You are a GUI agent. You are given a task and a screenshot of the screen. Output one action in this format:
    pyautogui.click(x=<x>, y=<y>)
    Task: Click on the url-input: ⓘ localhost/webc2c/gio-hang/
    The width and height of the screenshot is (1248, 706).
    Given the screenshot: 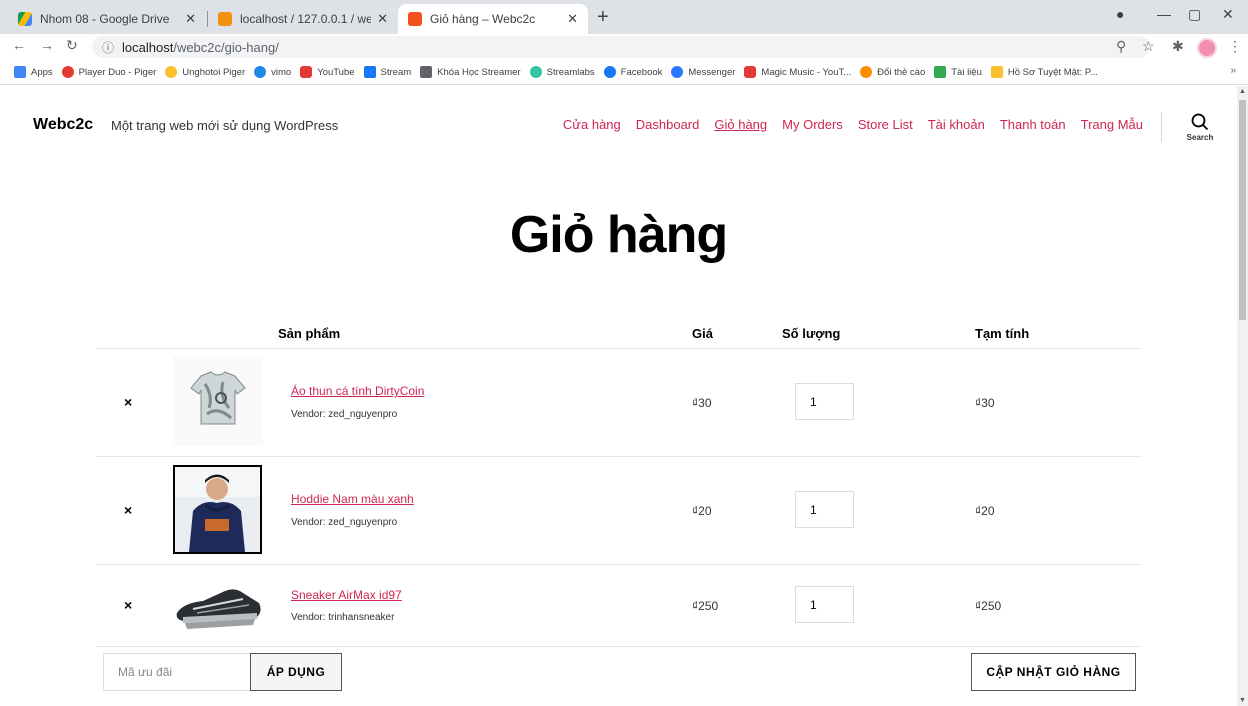 What is the action you would take?
    pyautogui.click(x=621, y=47)
    